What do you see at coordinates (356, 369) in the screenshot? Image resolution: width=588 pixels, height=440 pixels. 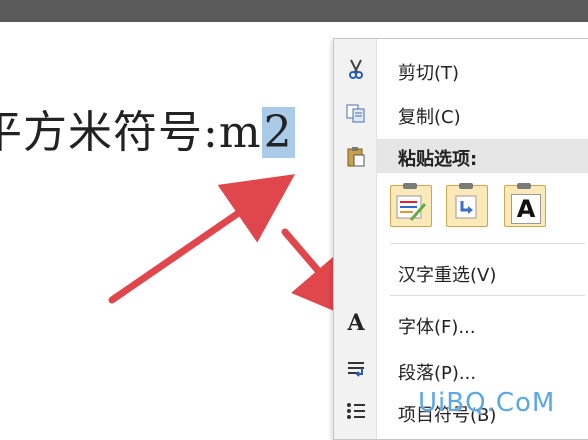 I see `paragraph-icon` at bounding box center [356, 369].